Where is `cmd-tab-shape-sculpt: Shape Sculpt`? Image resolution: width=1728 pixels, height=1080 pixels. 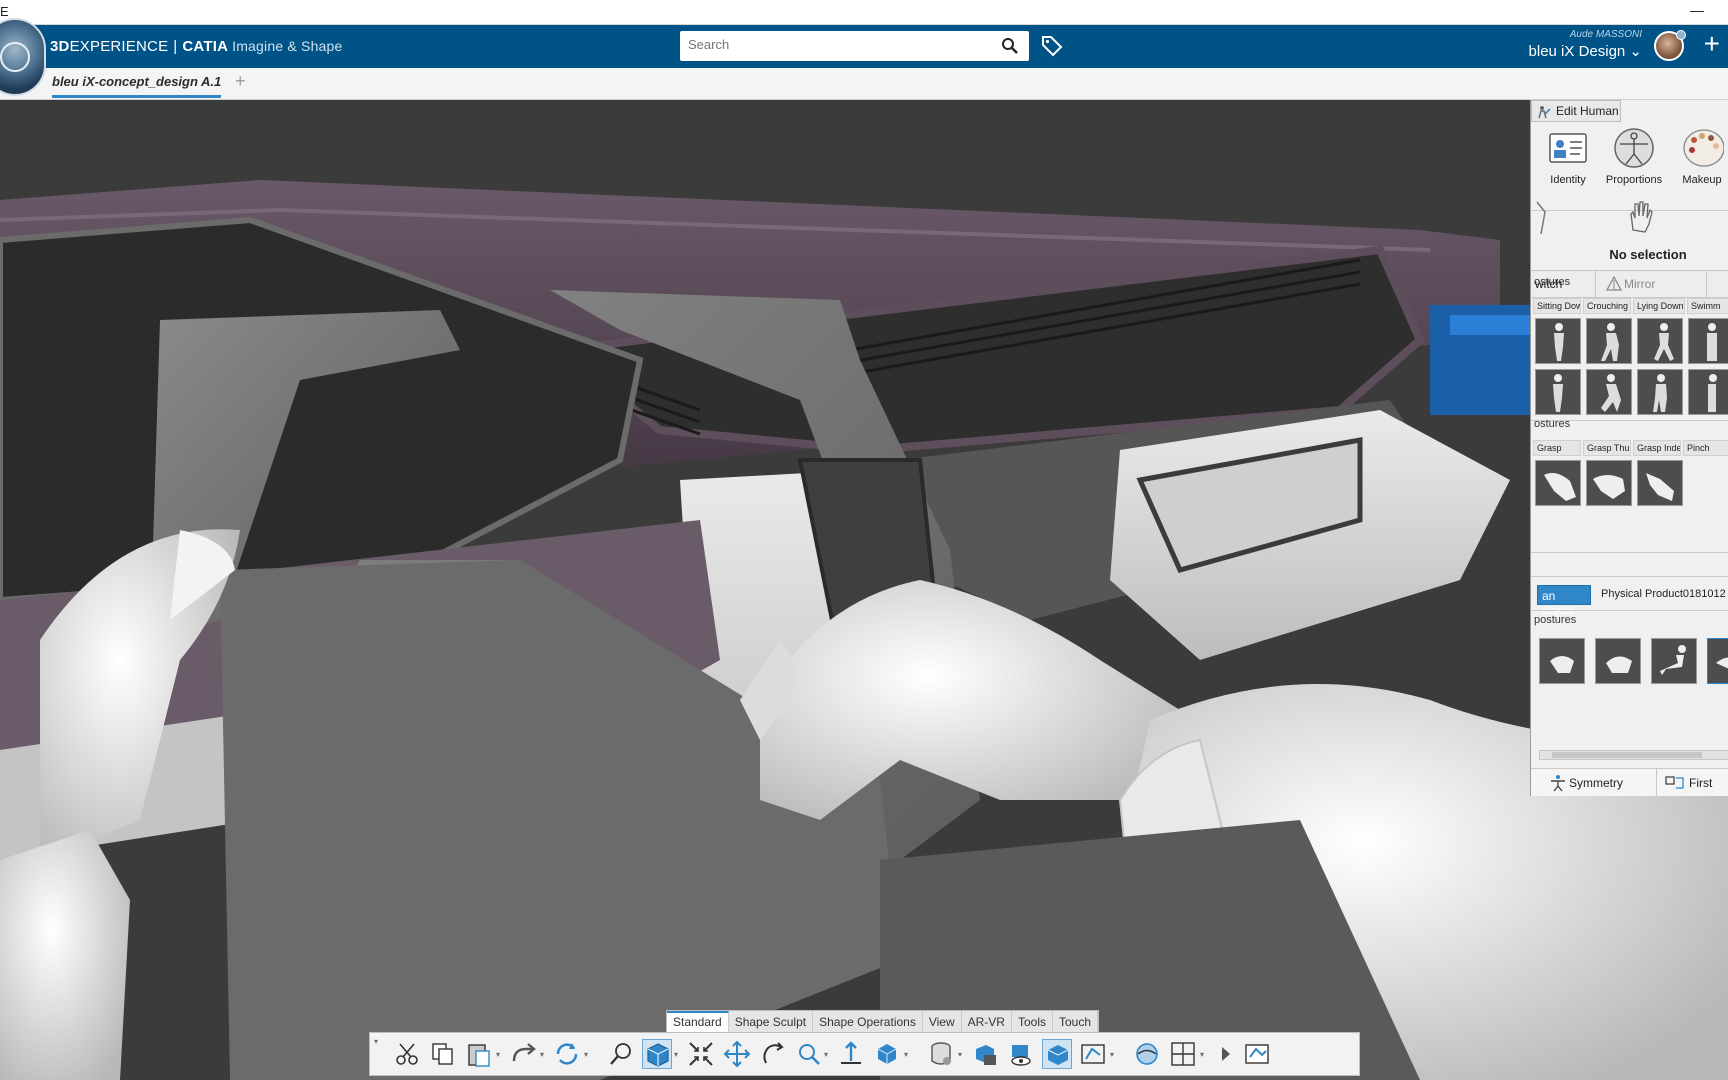
cmd-tab-shape-sculpt: Shape Sculpt is located at coordinates (771, 1021).